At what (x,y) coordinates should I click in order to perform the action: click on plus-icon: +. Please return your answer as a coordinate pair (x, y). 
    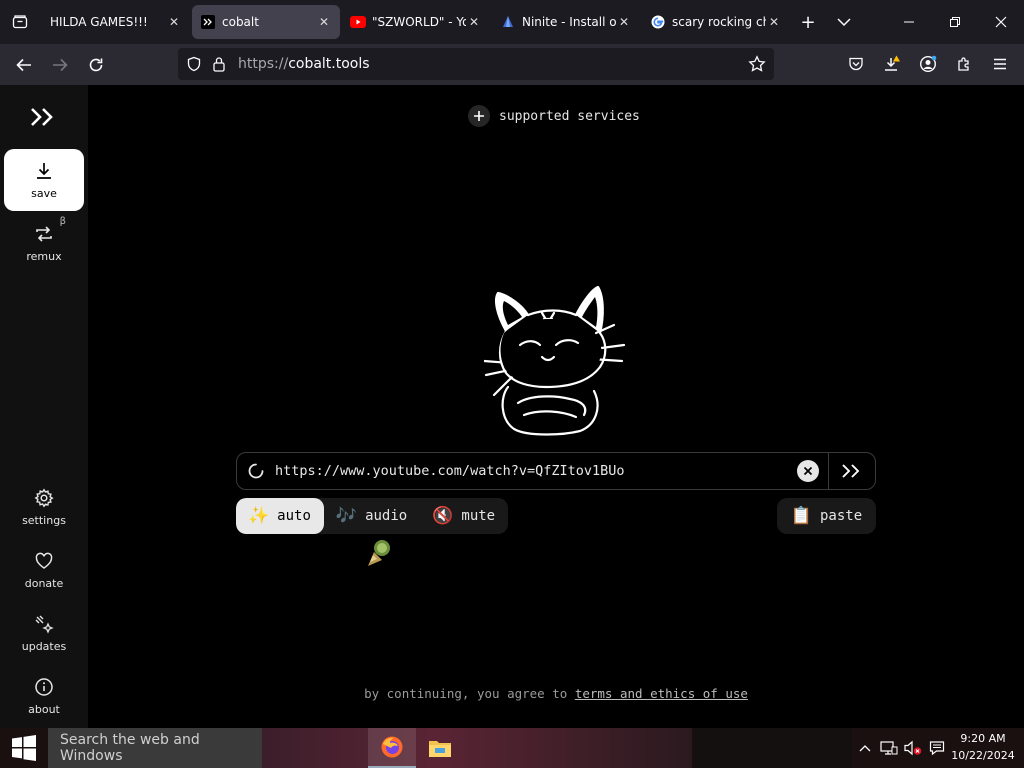
    Looking at the image, I should click on (808, 22).